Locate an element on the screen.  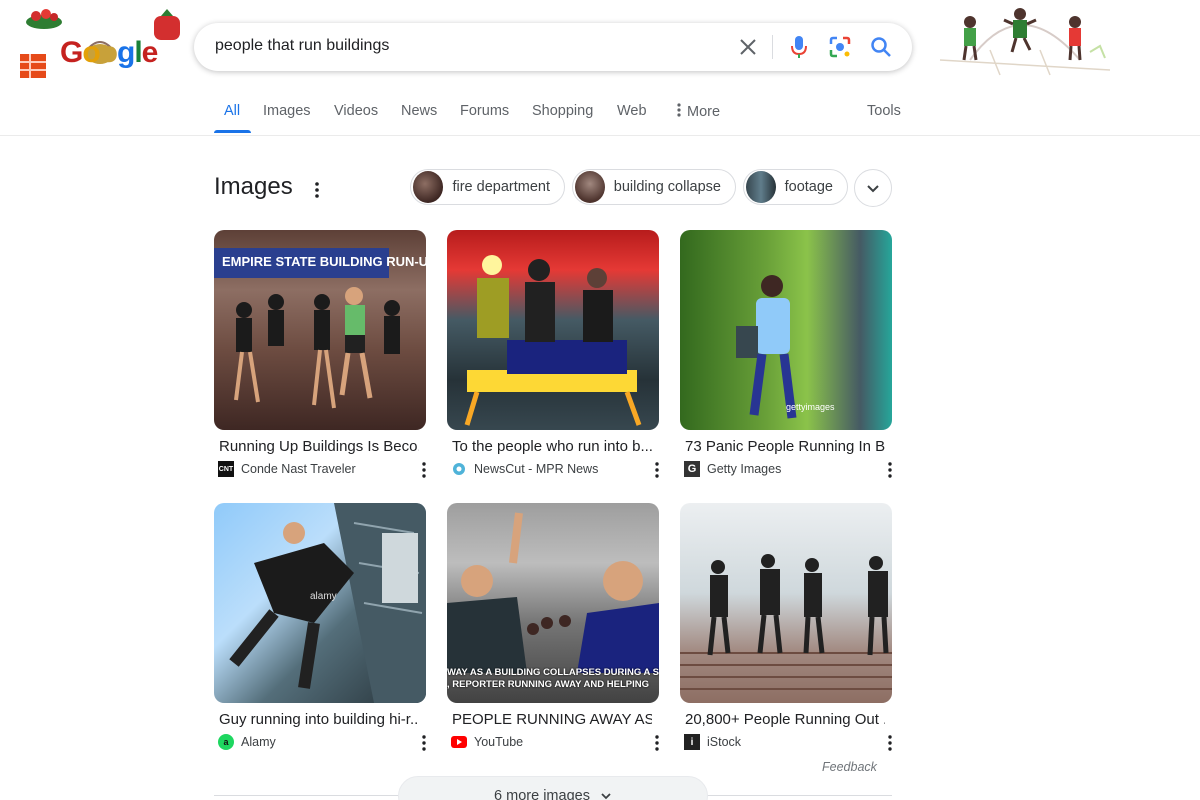
clear-icon is located at coordinates (748, 47).